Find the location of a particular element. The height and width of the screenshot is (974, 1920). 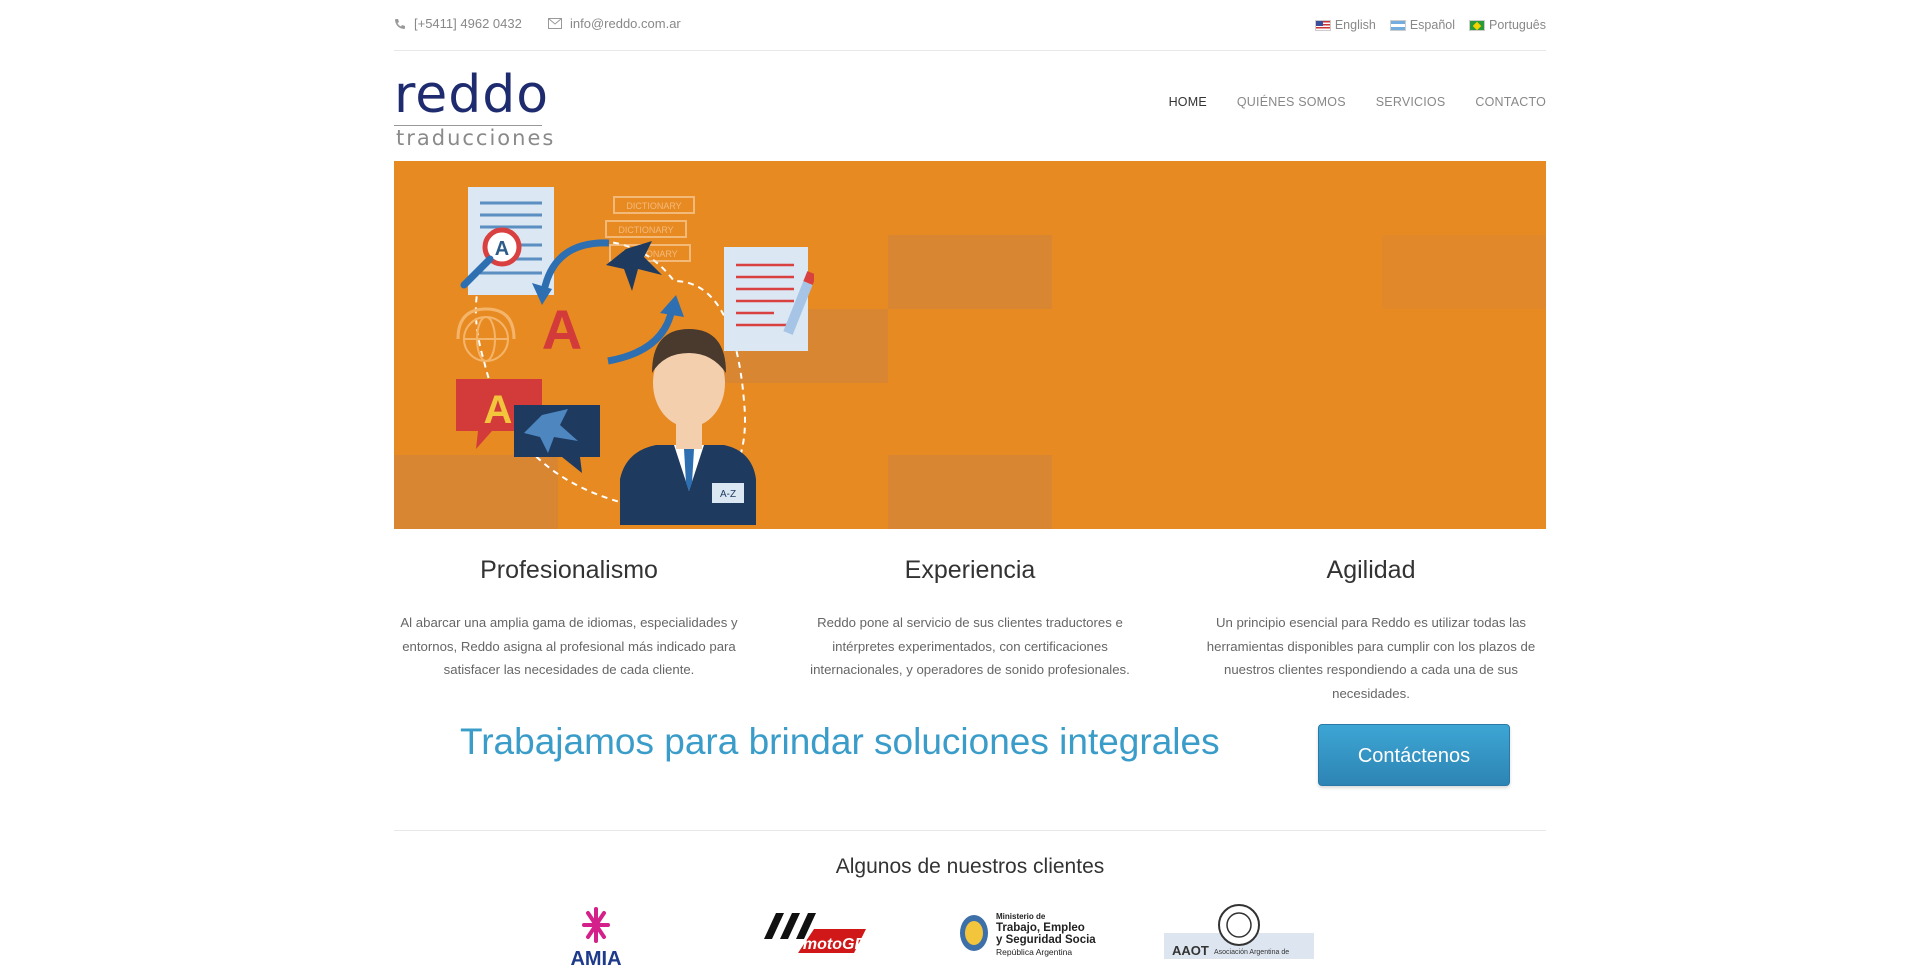

us-flag-icon is located at coordinates (1322, 25).